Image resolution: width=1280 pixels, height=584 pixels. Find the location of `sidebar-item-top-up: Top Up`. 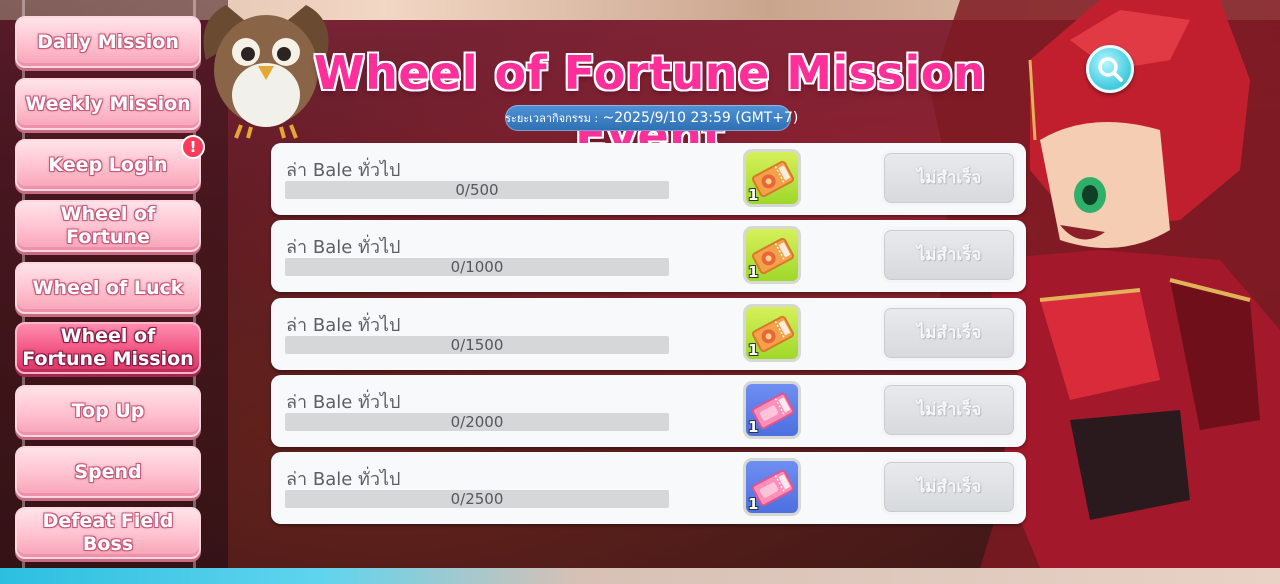

sidebar-item-top-up: Top Up is located at coordinates (108, 411).